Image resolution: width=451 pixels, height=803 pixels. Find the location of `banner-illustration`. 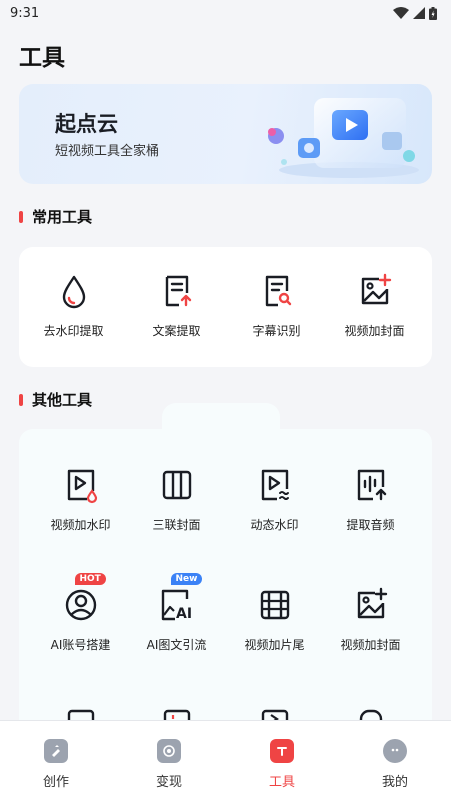

banner-illustration is located at coordinates (343, 138).